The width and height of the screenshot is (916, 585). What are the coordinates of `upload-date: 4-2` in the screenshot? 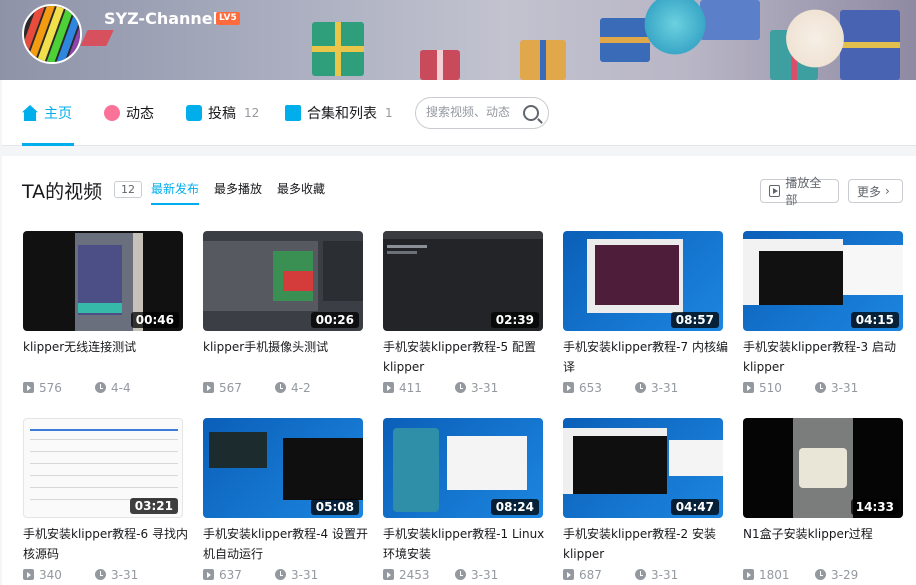 It's located at (301, 388).